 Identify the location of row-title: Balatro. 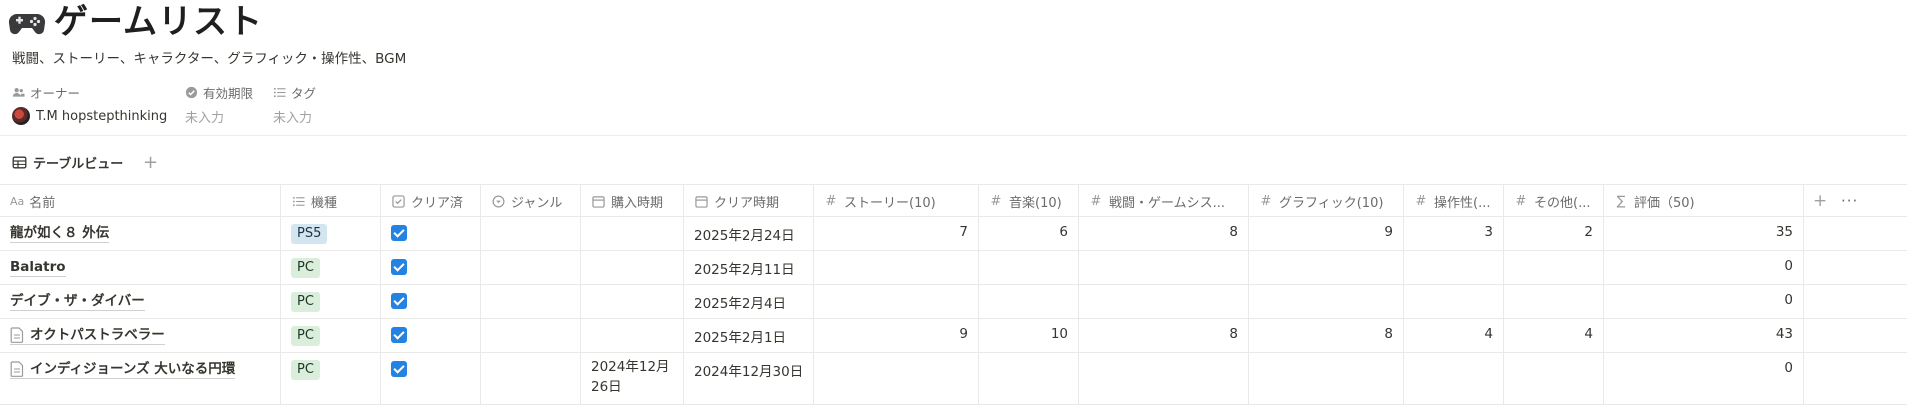
(38, 267).